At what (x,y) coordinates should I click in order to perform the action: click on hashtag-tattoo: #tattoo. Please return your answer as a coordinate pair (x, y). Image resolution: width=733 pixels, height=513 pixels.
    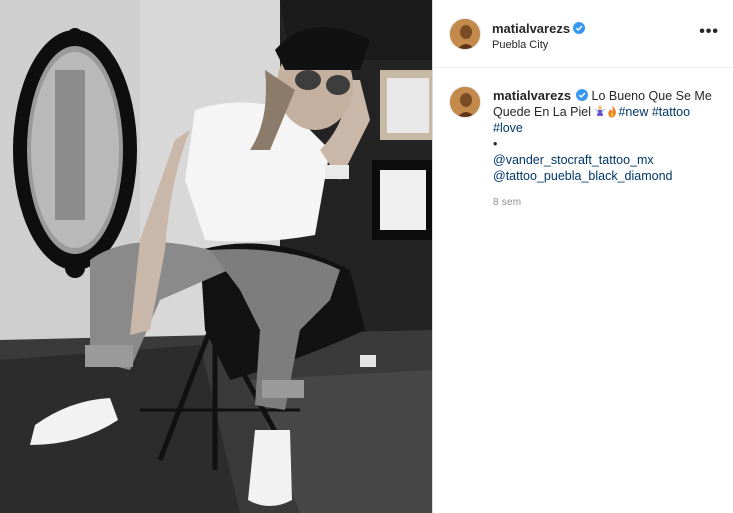
    Looking at the image, I should click on (671, 112).